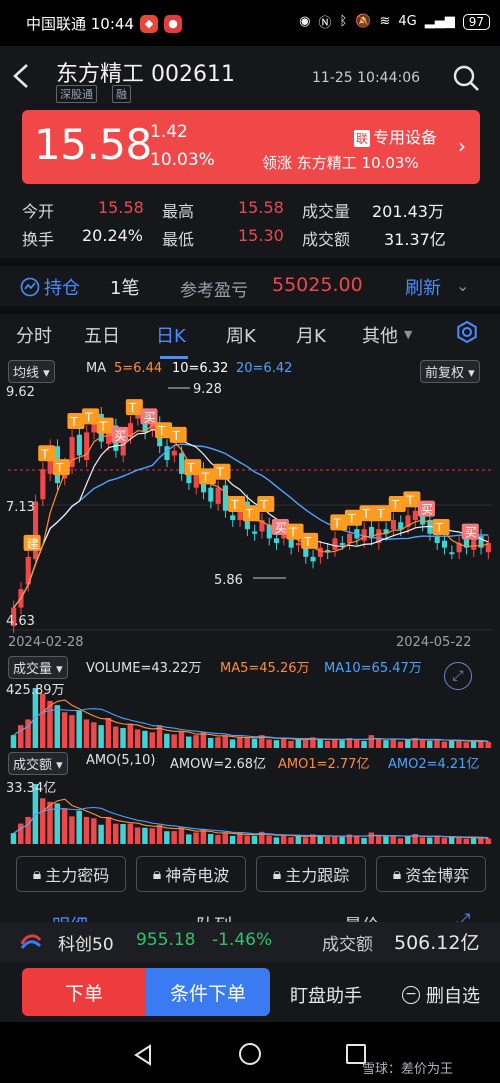 This screenshot has height=1083, width=500. What do you see at coordinates (242, 940) in the screenshot?
I see `index-change: -1.46%` at bounding box center [242, 940].